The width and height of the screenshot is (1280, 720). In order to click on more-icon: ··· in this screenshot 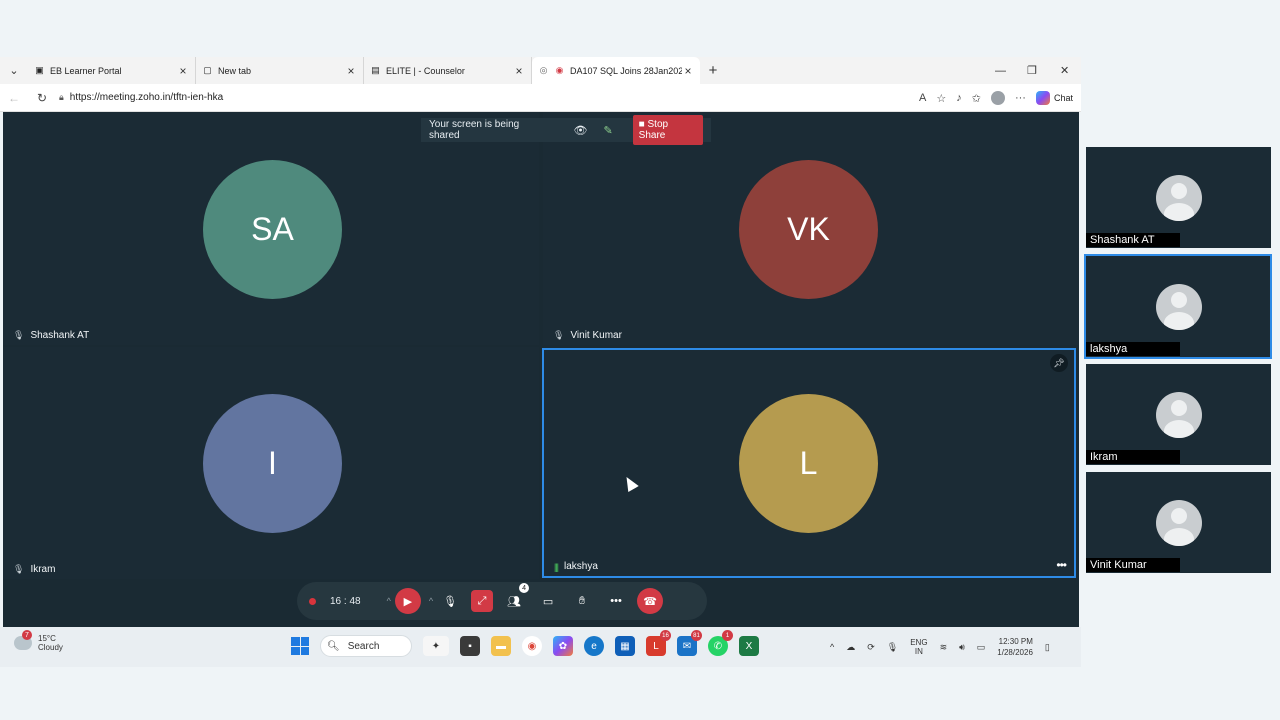, I will do `click(1020, 98)`.